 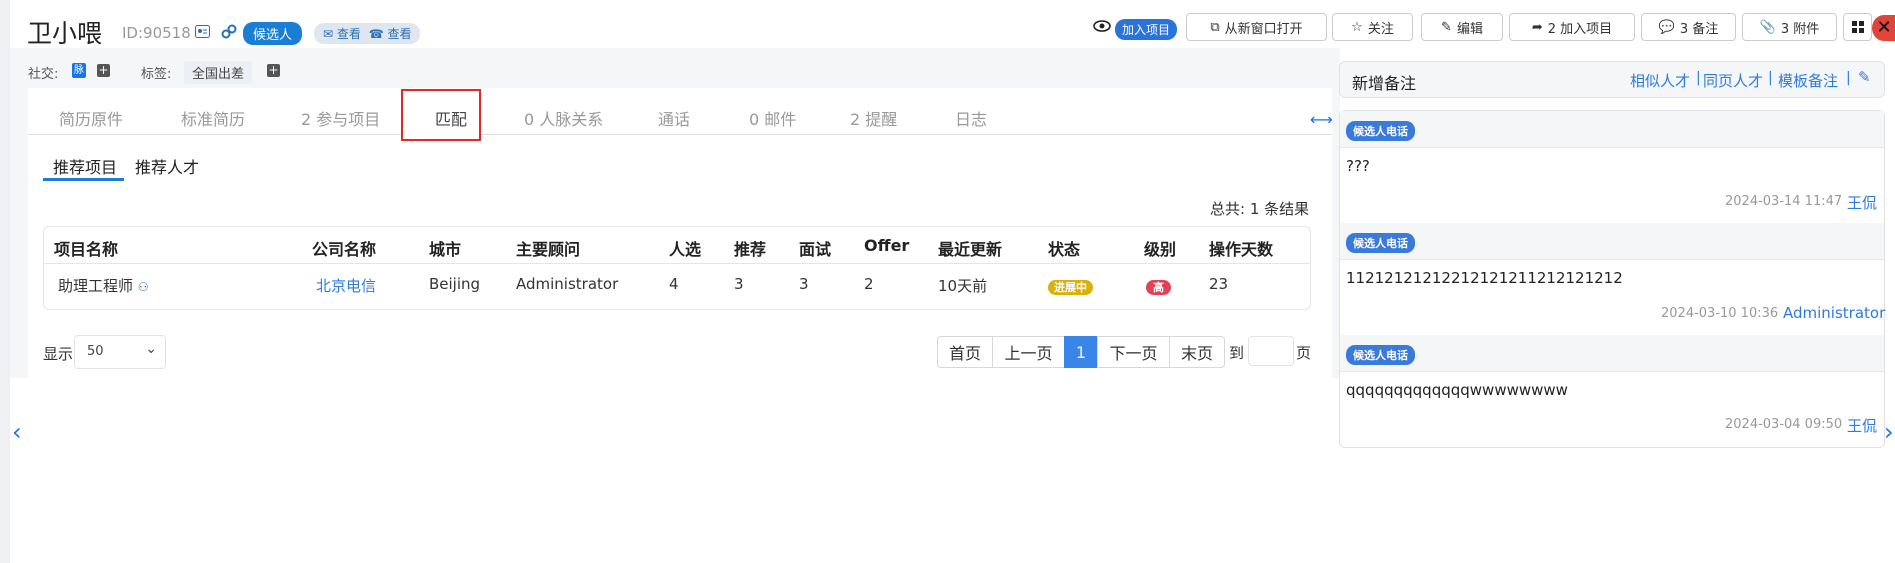 I want to click on prev-record-arrow-icon: ‹, so click(x=17, y=432).